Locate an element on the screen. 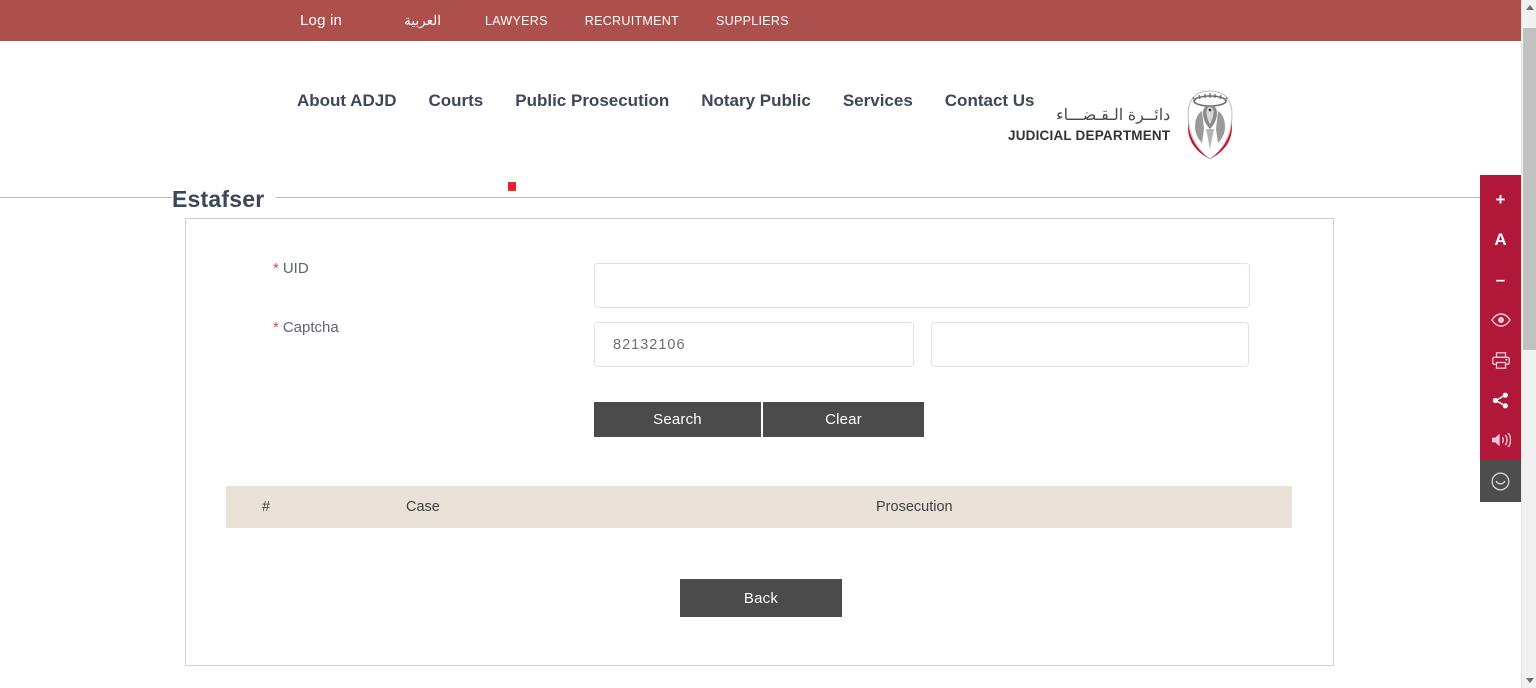 The width and height of the screenshot is (1536, 688). scroll-up-arrow is located at coordinates (1529, 7).